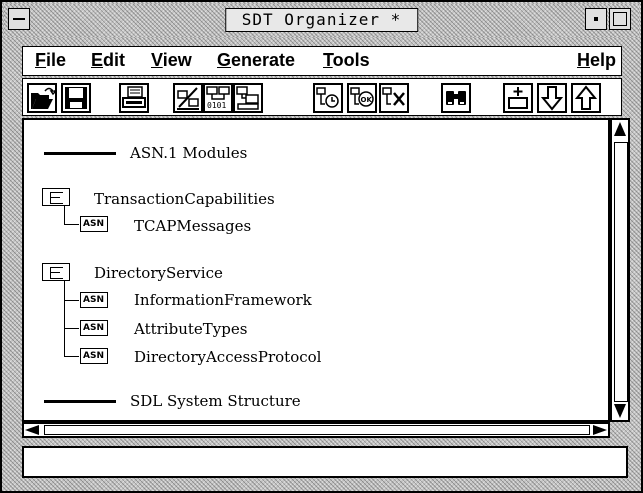 The height and width of the screenshot is (493, 643). Describe the element at coordinates (367, 100) in the screenshot. I see `svg-text: OK` at that location.